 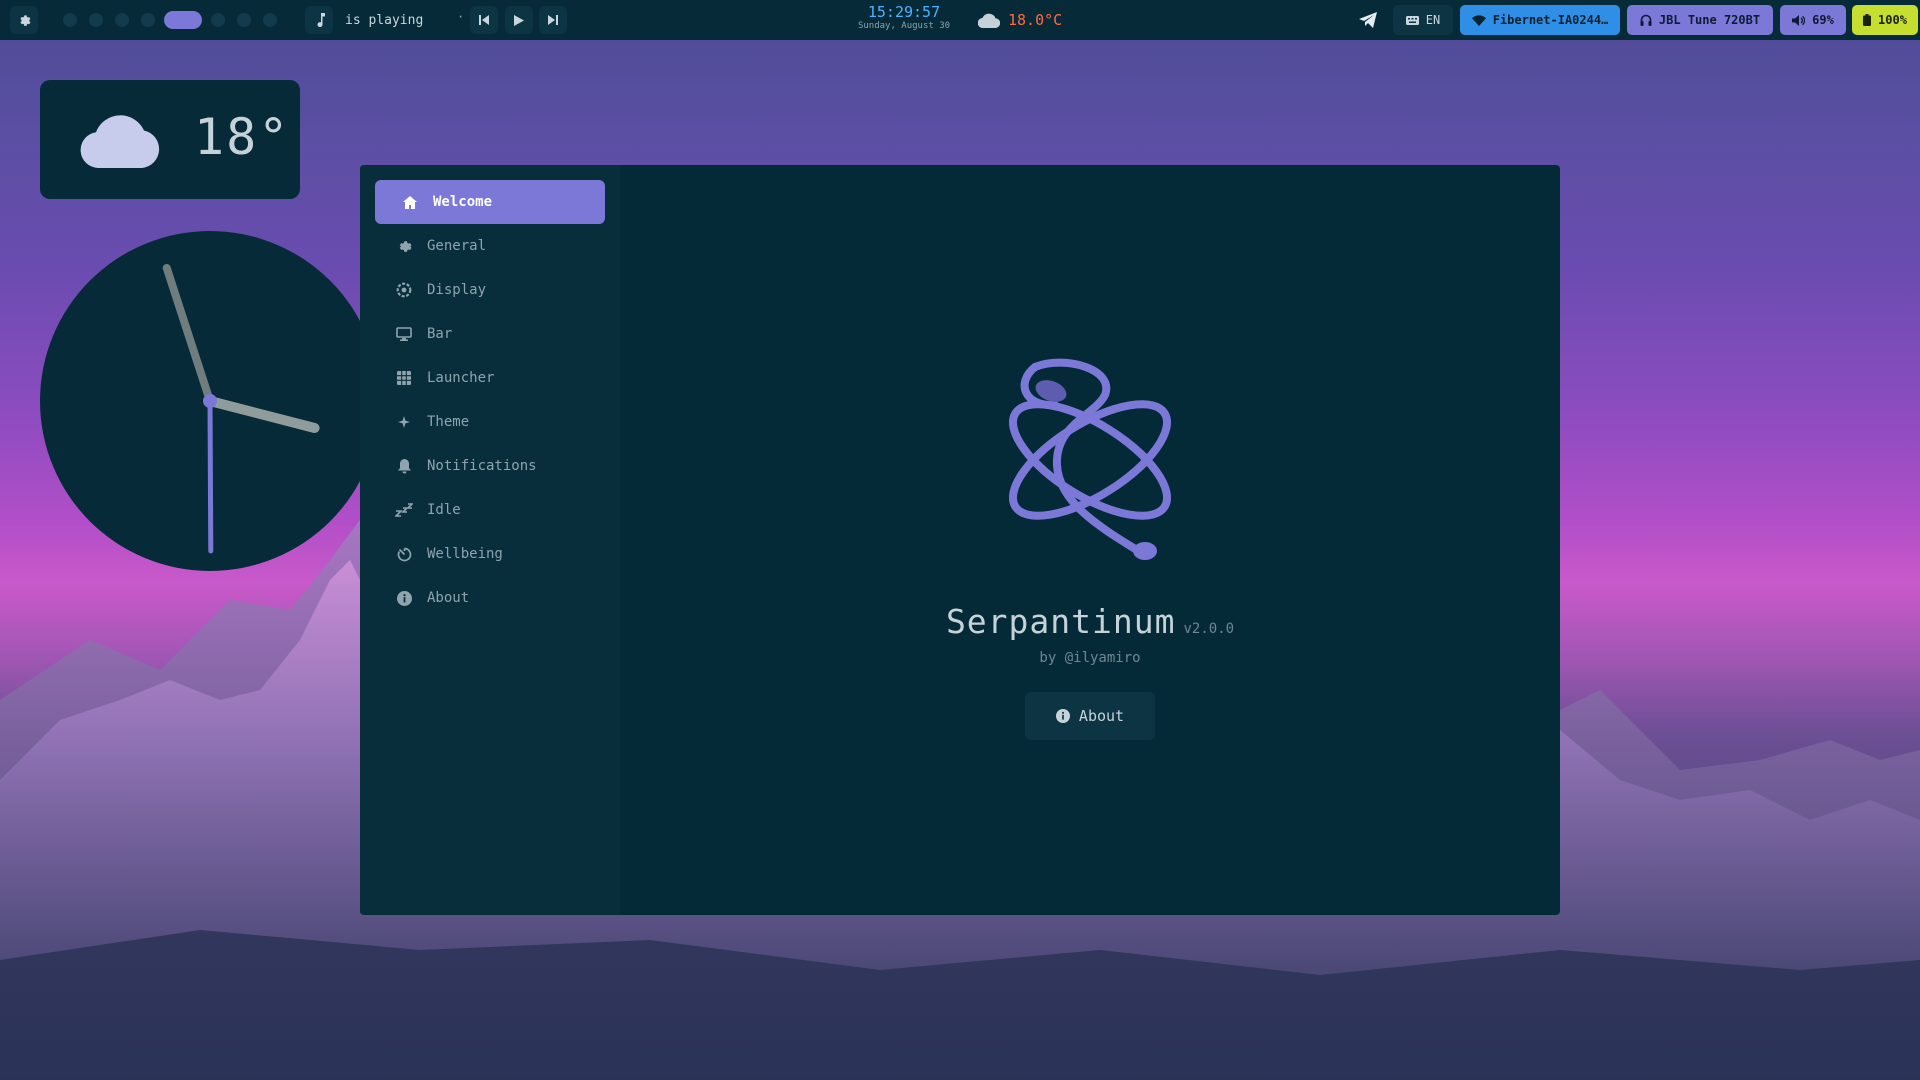 I want to click on sidebar-item-display: Display, so click(x=490, y=290).